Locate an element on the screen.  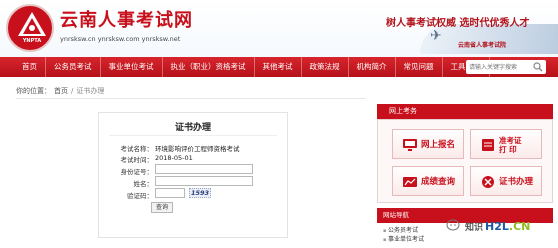
breadcrumb: 你的位置： 首页 / 证书办理 is located at coordinates (61, 91).